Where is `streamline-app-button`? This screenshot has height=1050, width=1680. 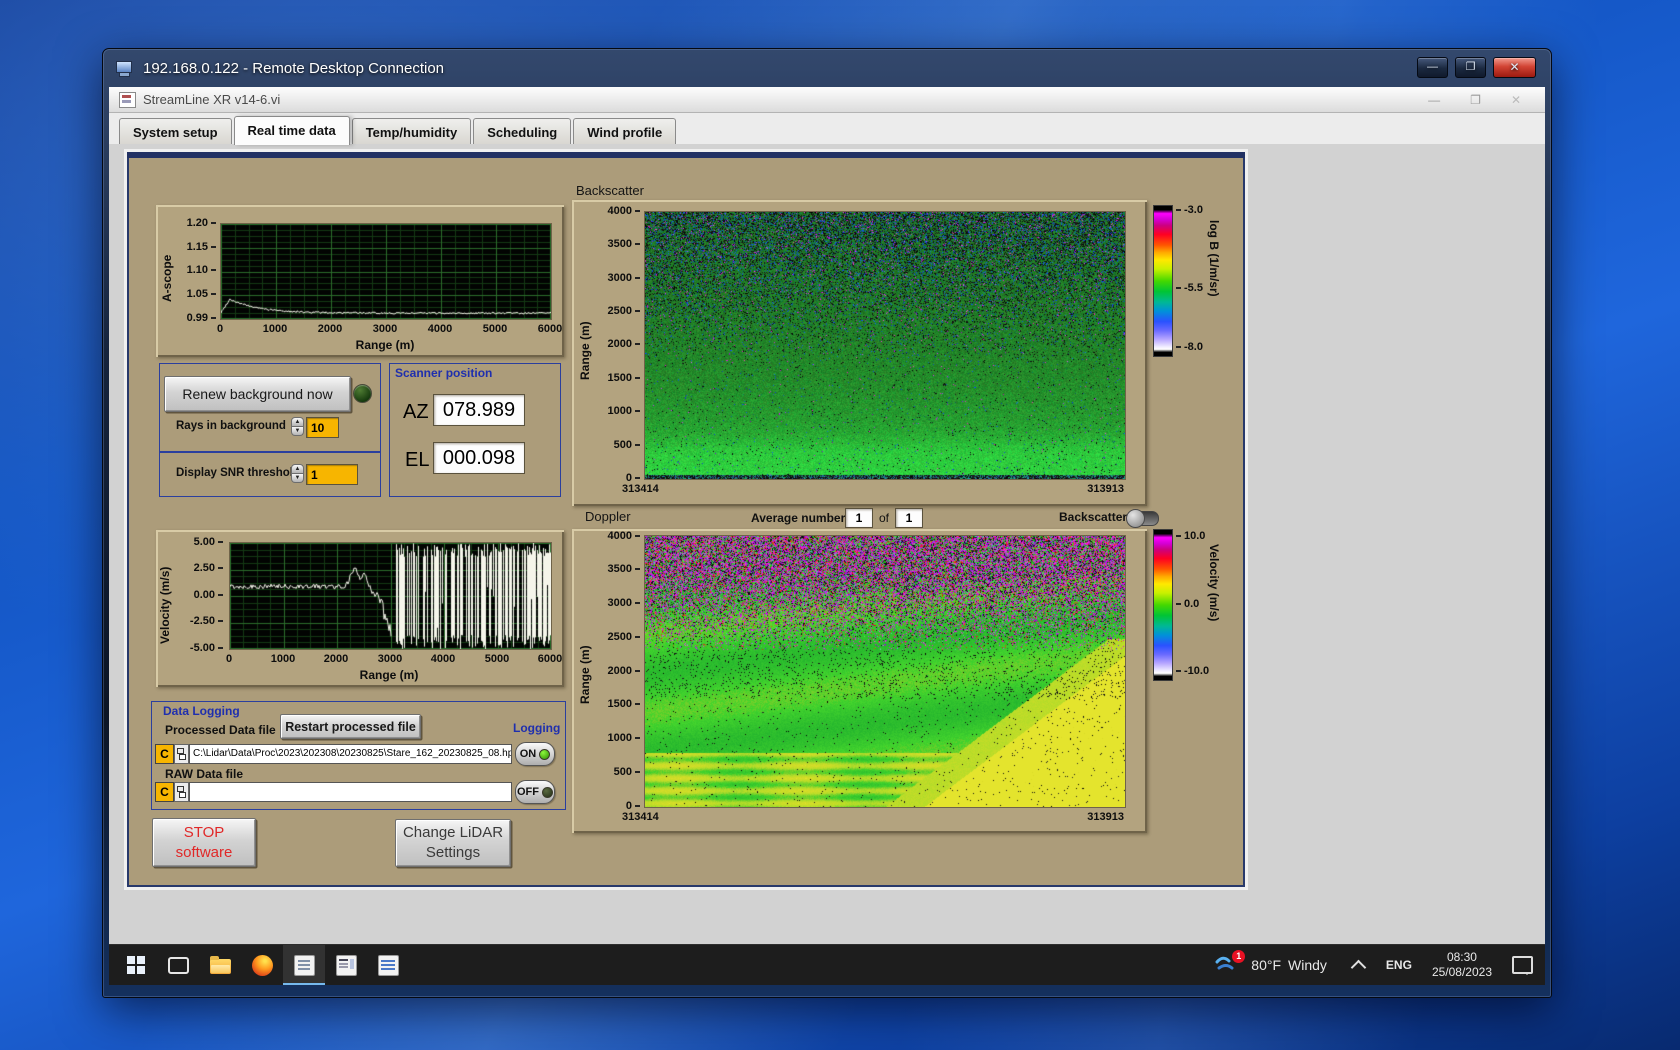
streamline-app-button is located at coordinates (304, 965).